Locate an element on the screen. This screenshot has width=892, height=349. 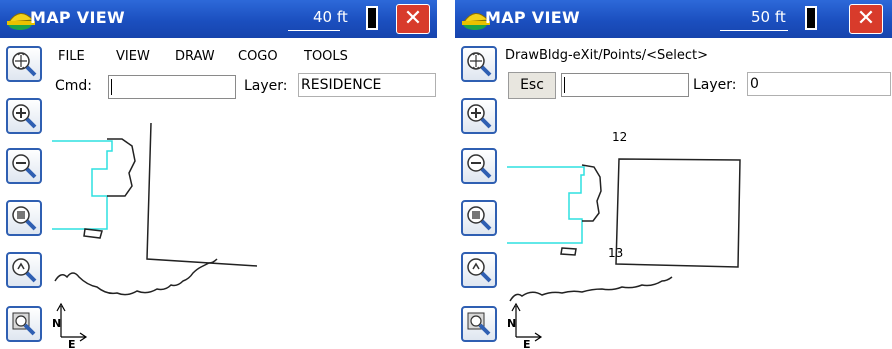
point-label-13: 13 is located at coordinates (615, 253).